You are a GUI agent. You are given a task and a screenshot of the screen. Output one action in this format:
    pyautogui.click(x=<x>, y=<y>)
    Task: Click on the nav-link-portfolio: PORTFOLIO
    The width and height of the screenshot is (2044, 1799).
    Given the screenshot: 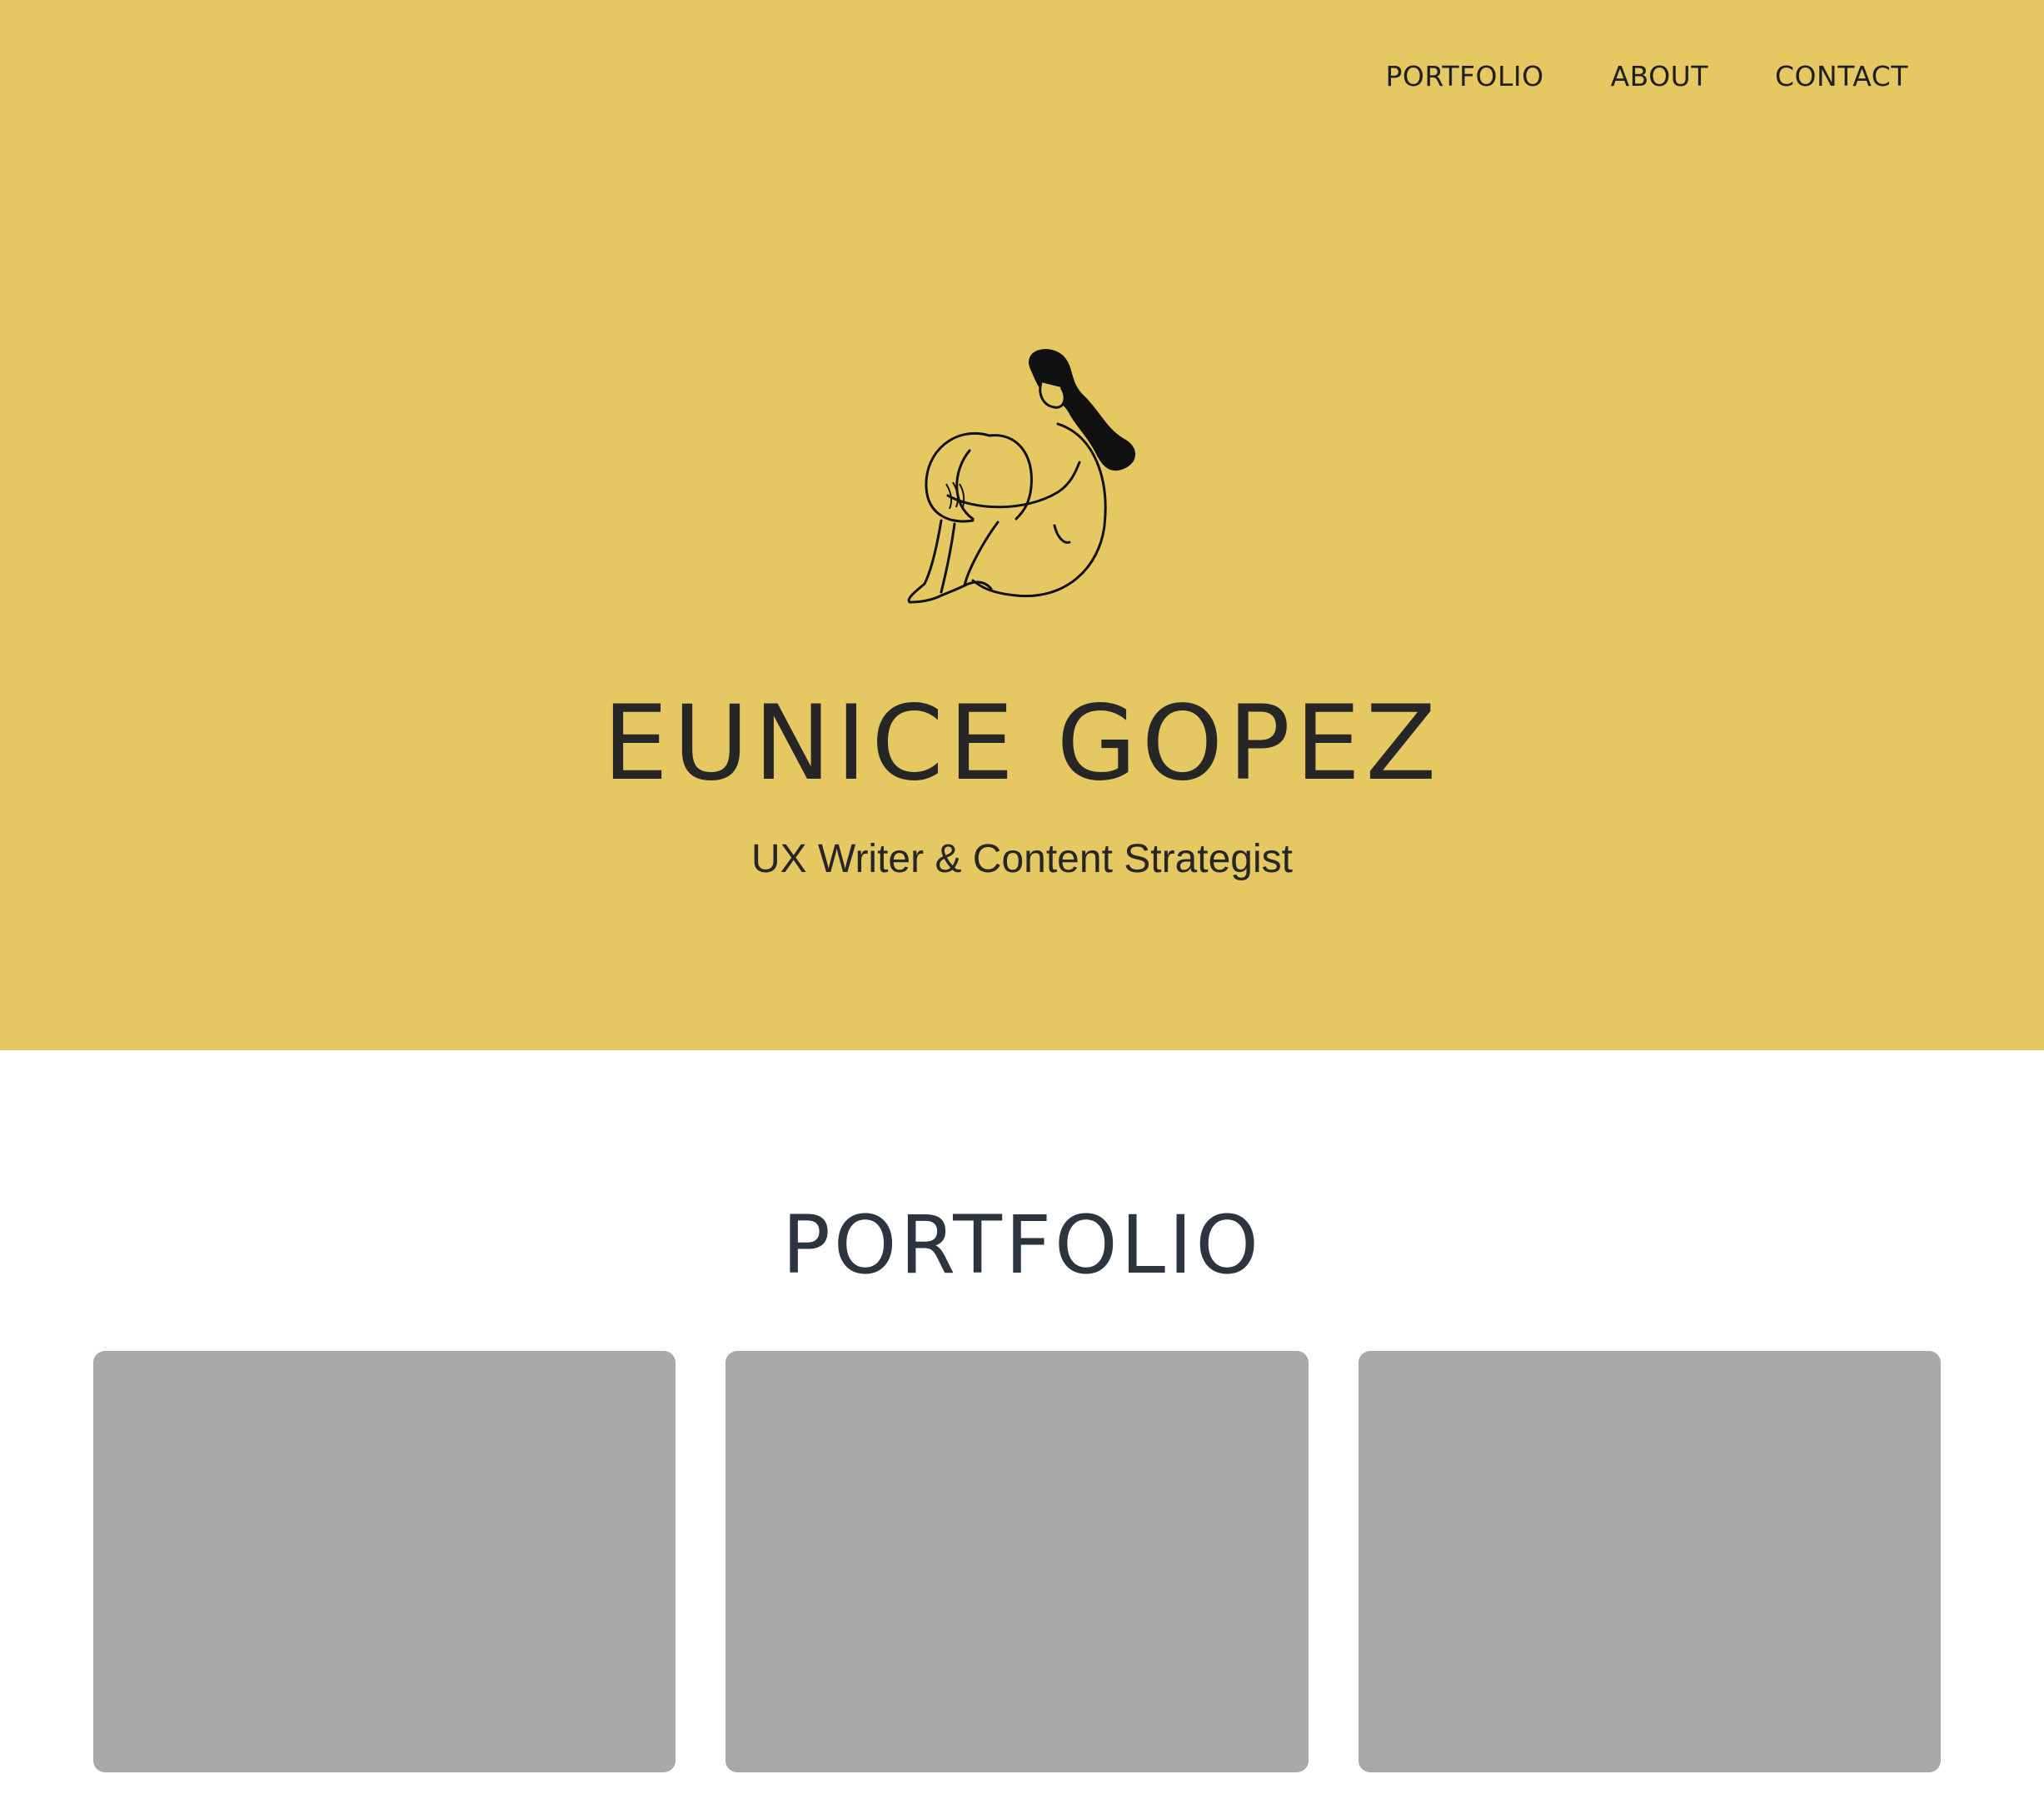 What is the action you would take?
    pyautogui.click(x=1464, y=76)
    